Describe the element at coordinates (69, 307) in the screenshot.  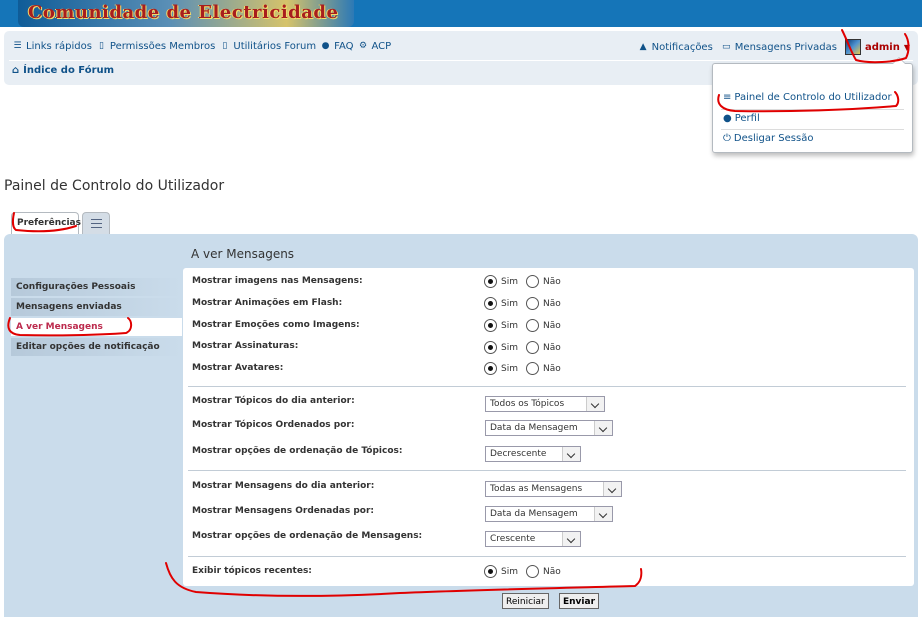
I see `side-item-label: Mensagens enviadas` at that location.